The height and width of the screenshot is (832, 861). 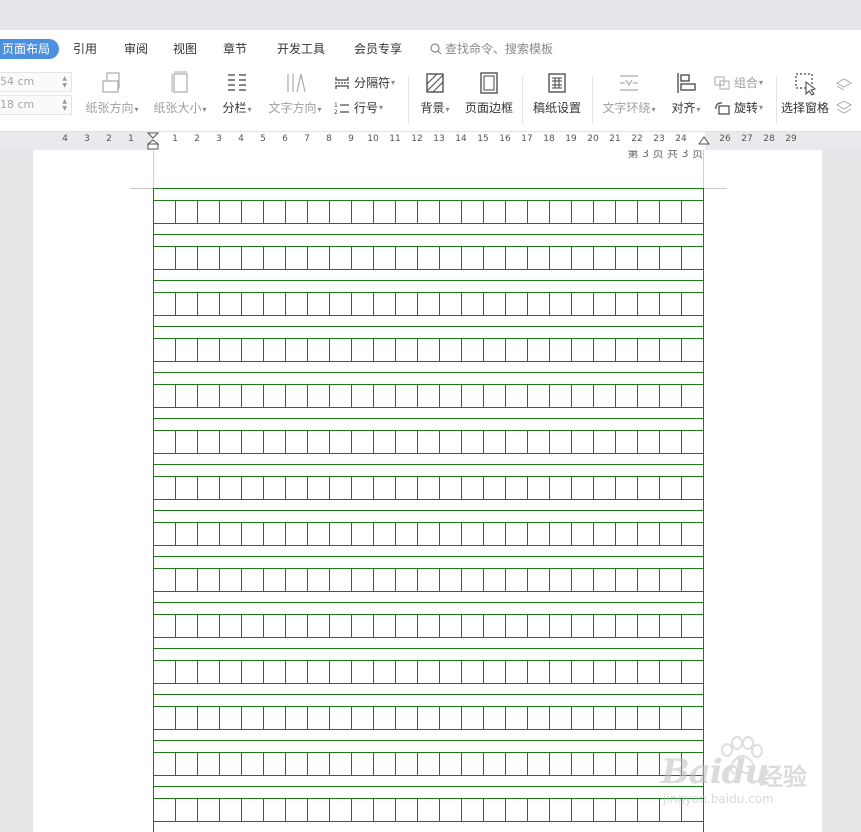 I want to click on separator-button: 分隔符 ▾, so click(x=364, y=83).